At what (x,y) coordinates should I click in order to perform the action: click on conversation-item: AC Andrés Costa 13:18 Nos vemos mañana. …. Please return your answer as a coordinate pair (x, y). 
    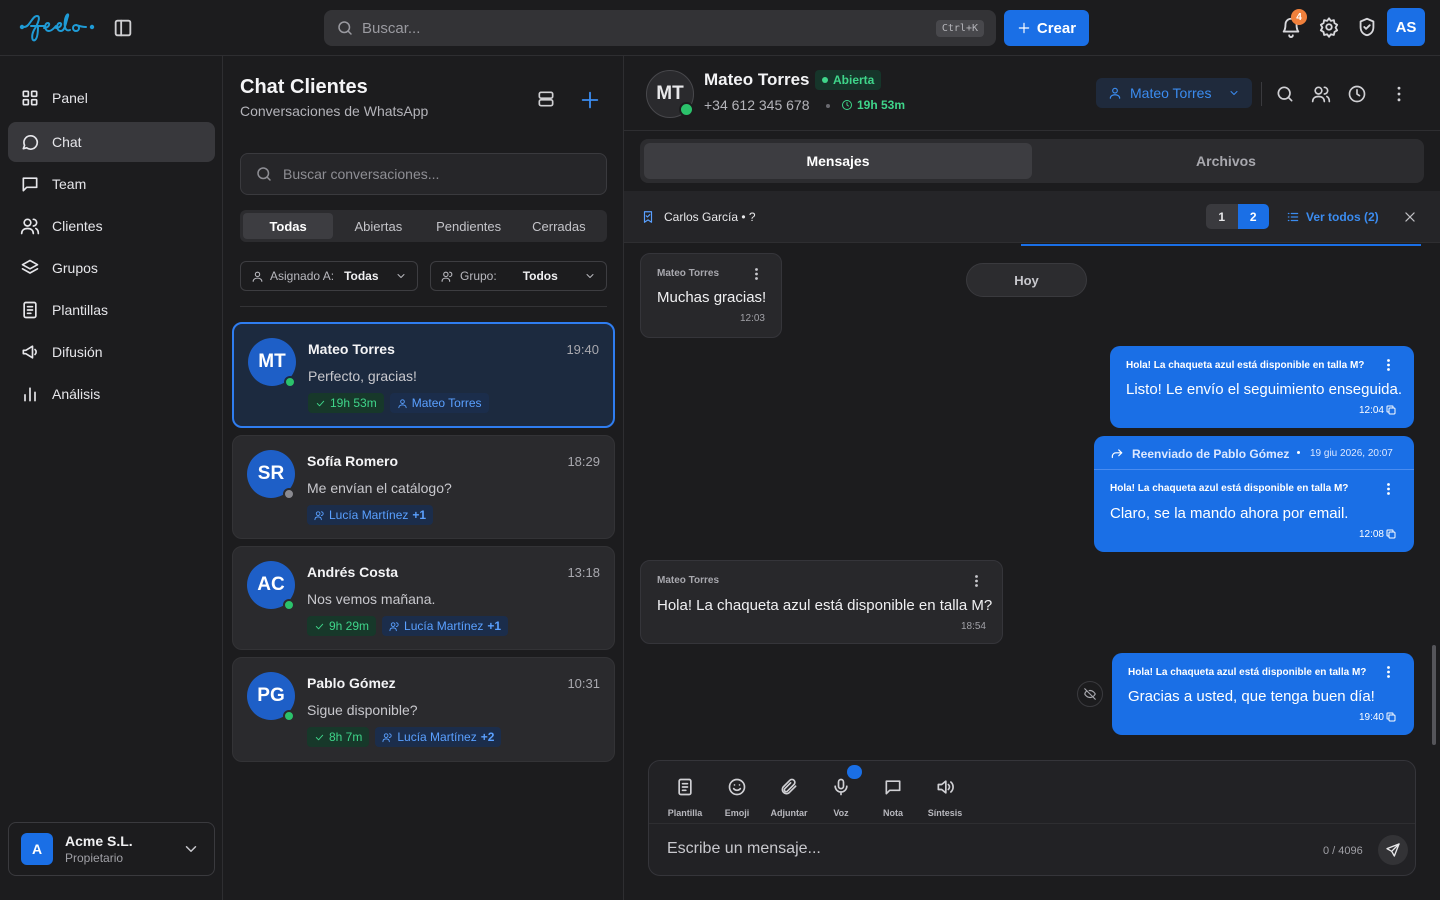
    Looking at the image, I should click on (423, 598).